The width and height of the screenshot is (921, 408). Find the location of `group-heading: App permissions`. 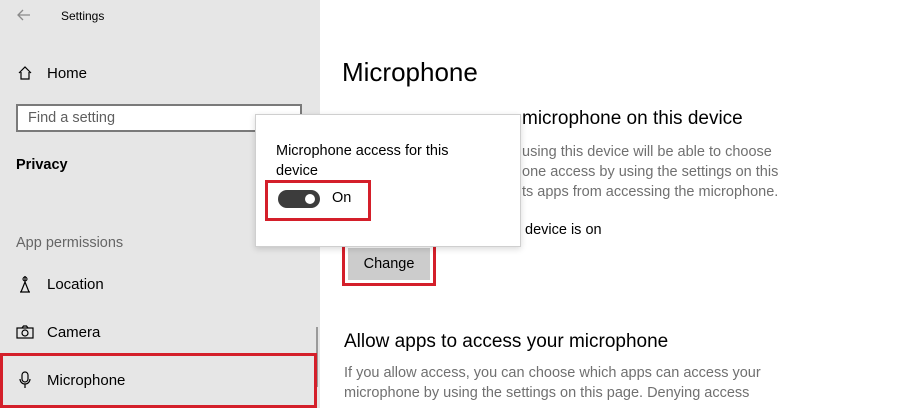

group-heading: App permissions is located at coordinates (70, 243).